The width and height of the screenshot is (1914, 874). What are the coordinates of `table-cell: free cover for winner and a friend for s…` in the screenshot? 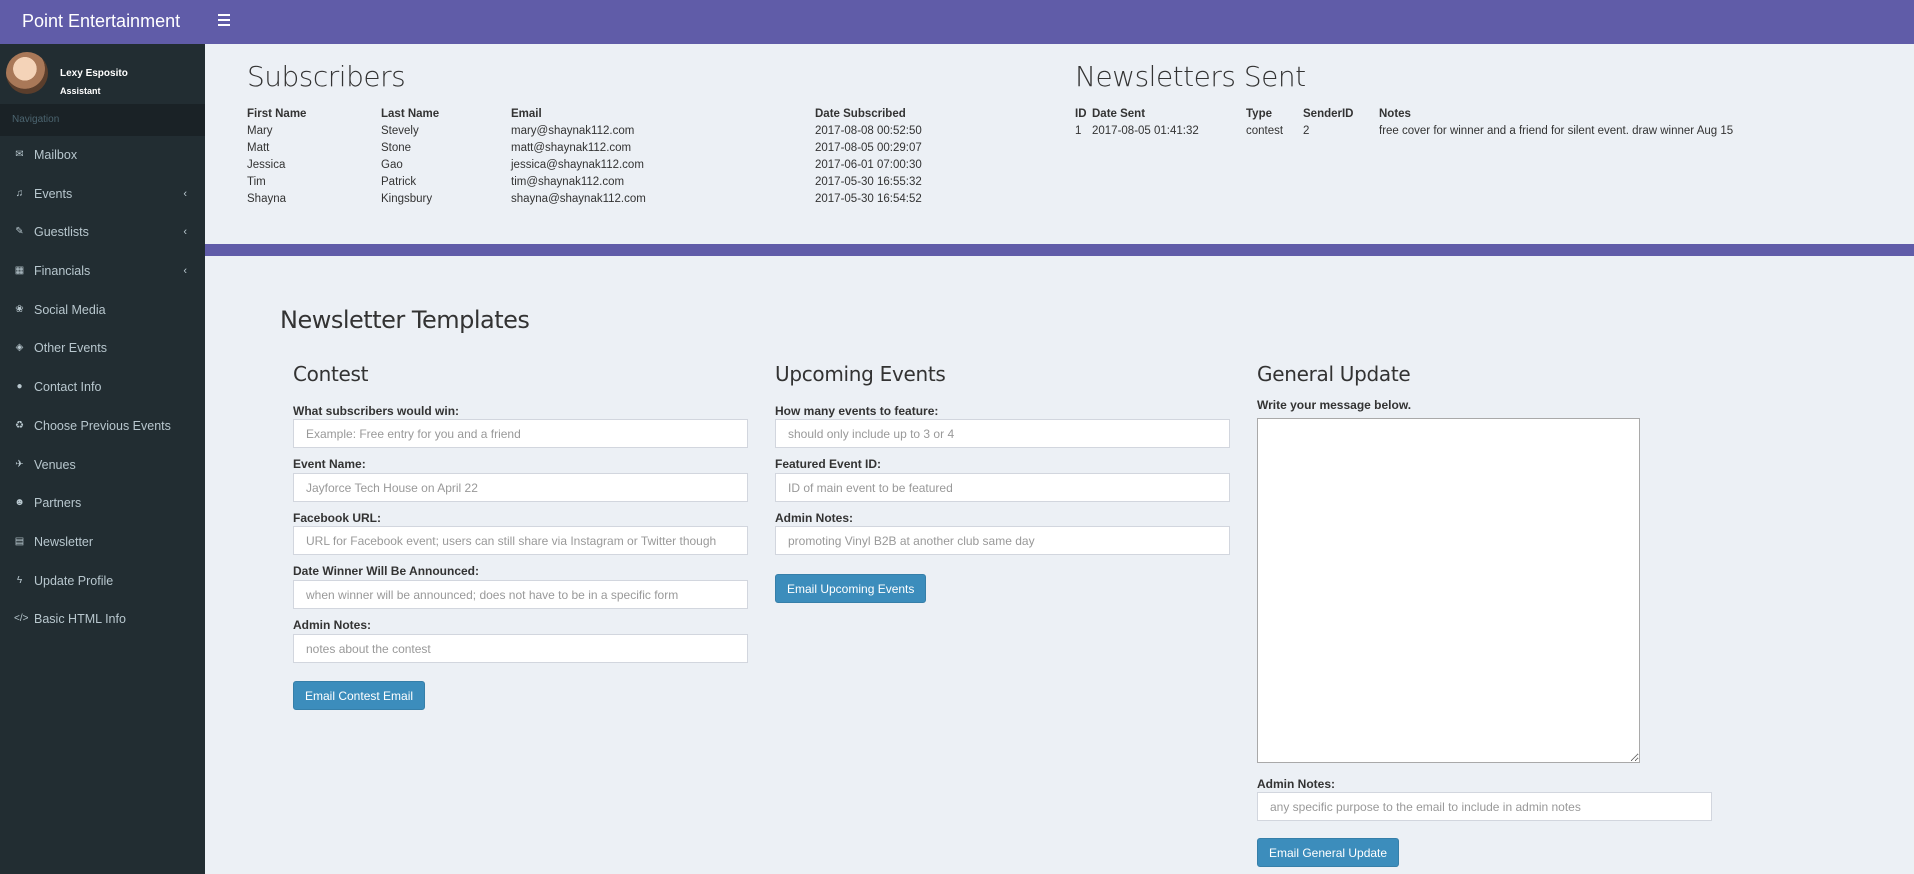 It's located at (1556, 130).